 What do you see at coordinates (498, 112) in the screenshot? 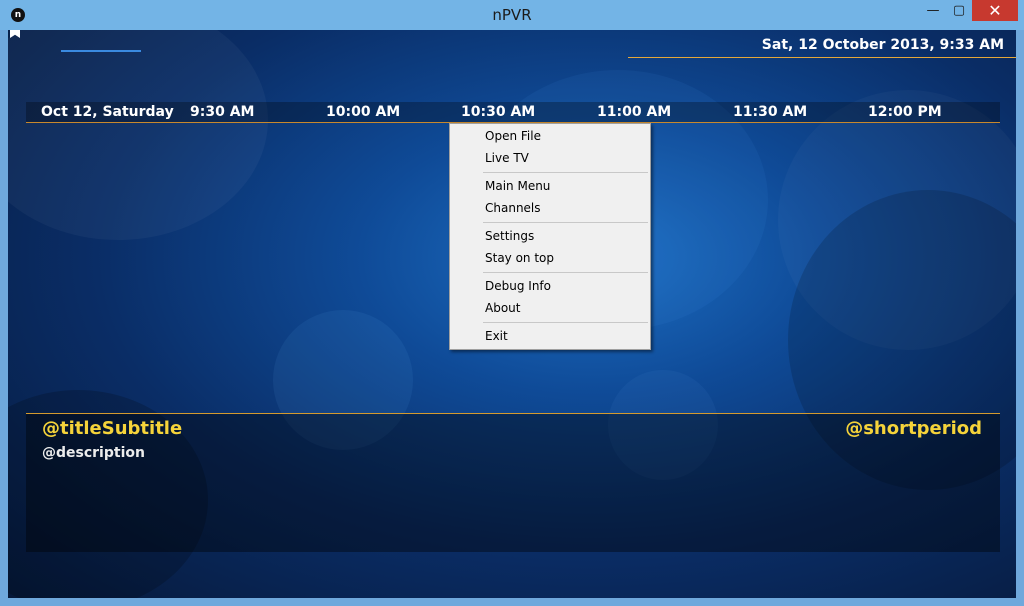
I see `timeline-time: 10:30 AM` at bounding box center [498, 112].